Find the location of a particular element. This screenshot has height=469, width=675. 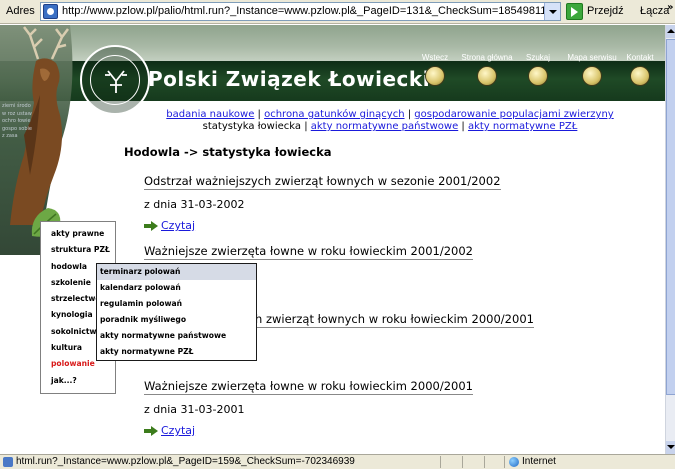

side-menu-item: jak...? is located at coordinates (78, 381).